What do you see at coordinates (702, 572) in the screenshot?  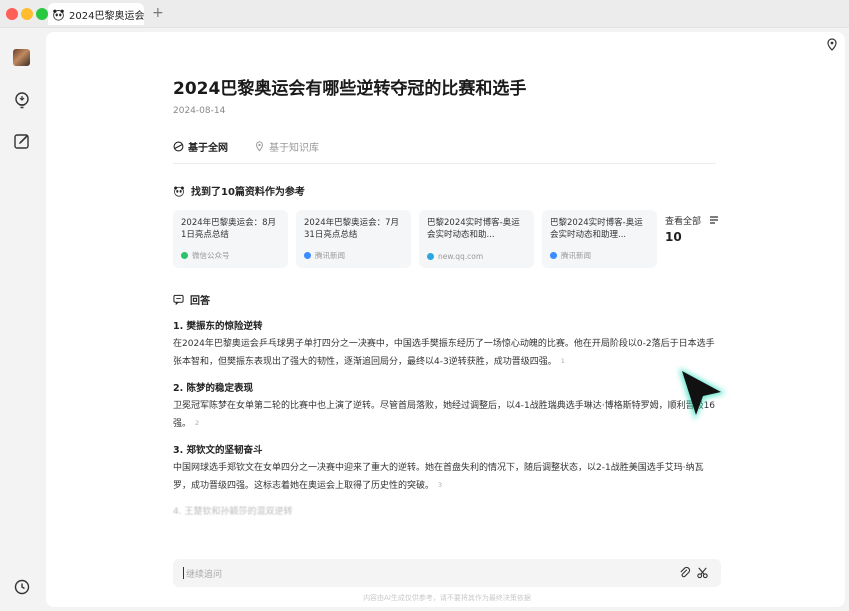 I see `scissors-icon` at bounding box center [702, 572].